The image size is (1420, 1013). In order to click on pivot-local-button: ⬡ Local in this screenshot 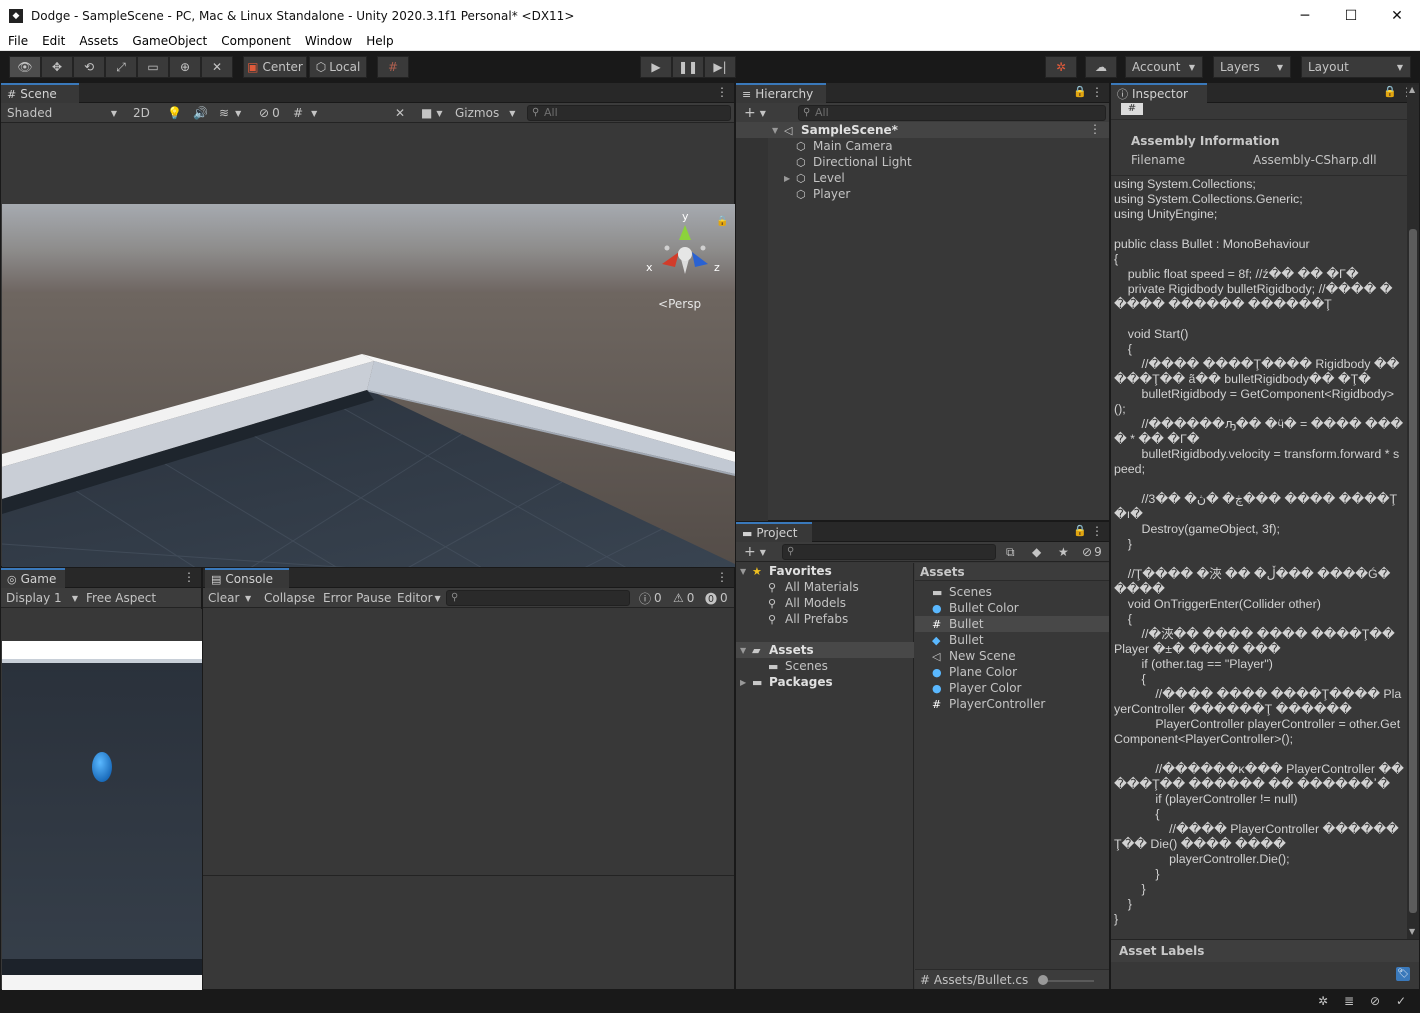, I will do `click(338, 67)`.